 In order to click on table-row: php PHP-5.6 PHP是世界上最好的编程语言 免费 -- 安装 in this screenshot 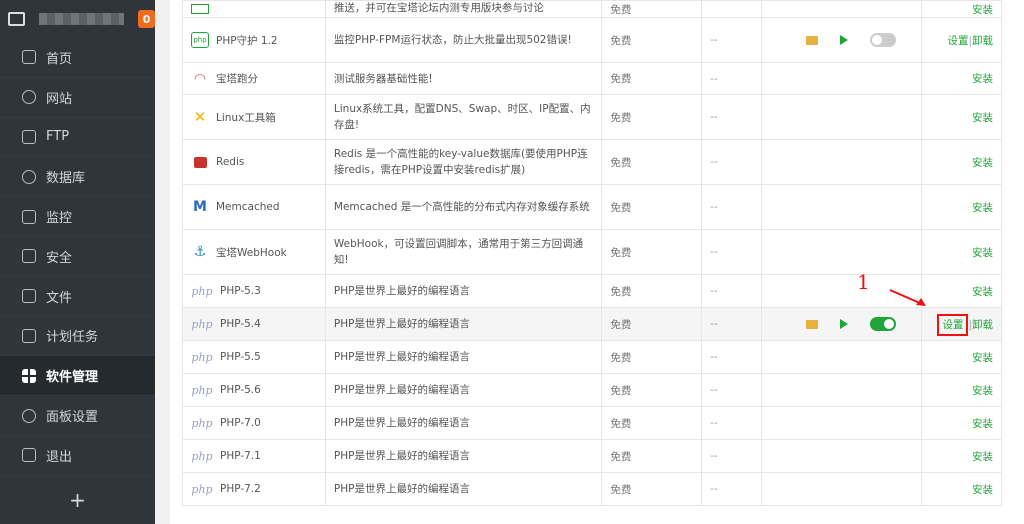, I will do `click(592, 390)`.